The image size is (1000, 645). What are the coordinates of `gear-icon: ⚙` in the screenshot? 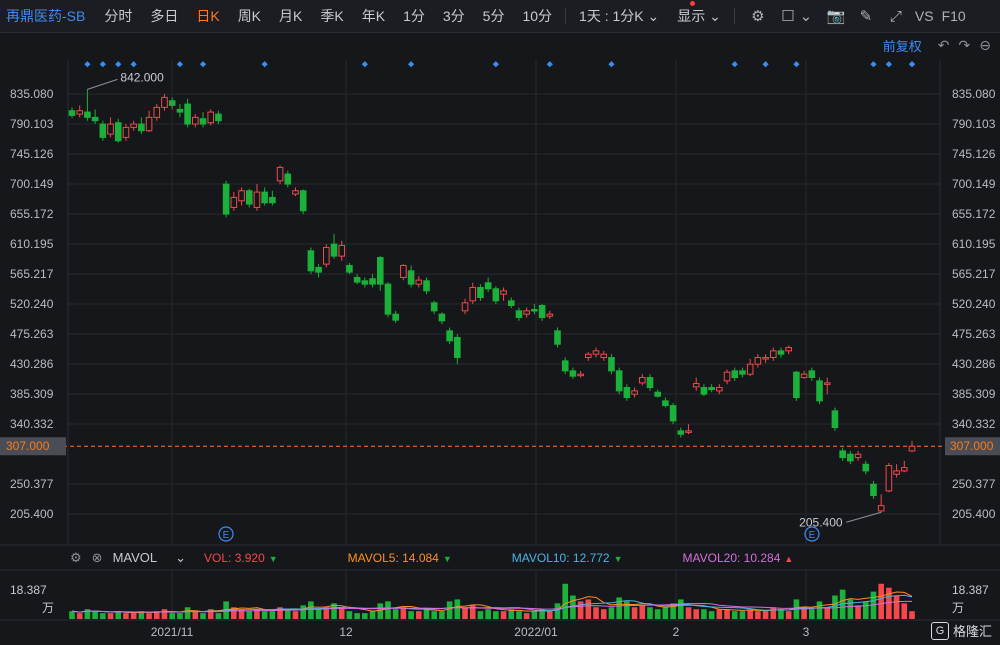 It's located at (76, 558).